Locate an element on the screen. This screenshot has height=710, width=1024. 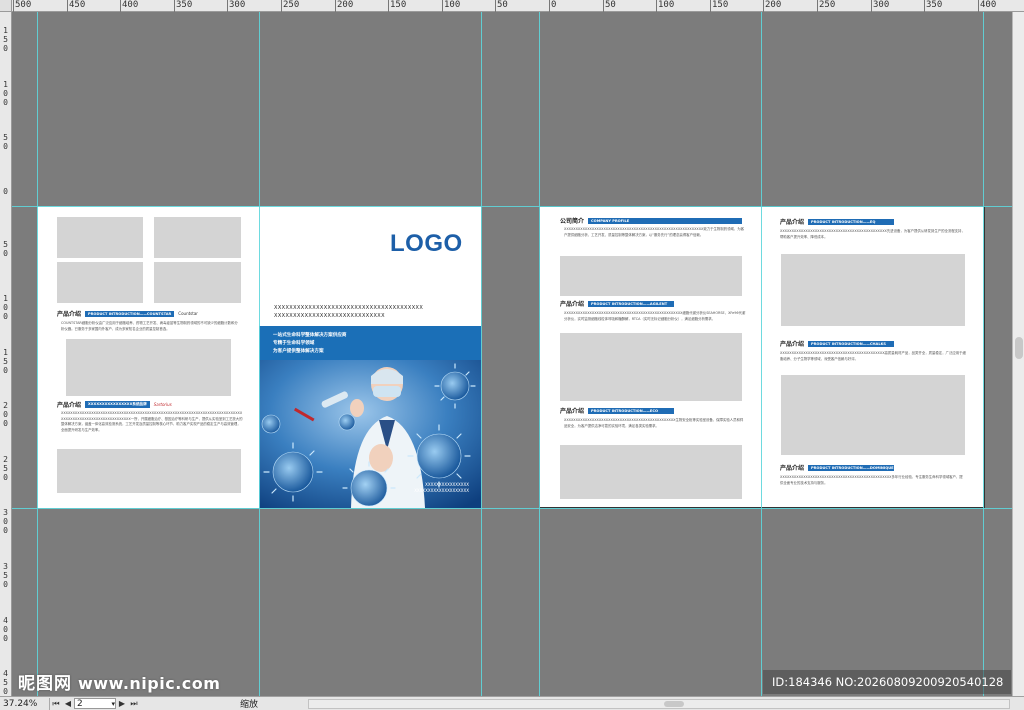
section-header-chalks: 产品介绍 PRODUCT INTRODUCTION——CHALKS is located at coordinates (837, 343).